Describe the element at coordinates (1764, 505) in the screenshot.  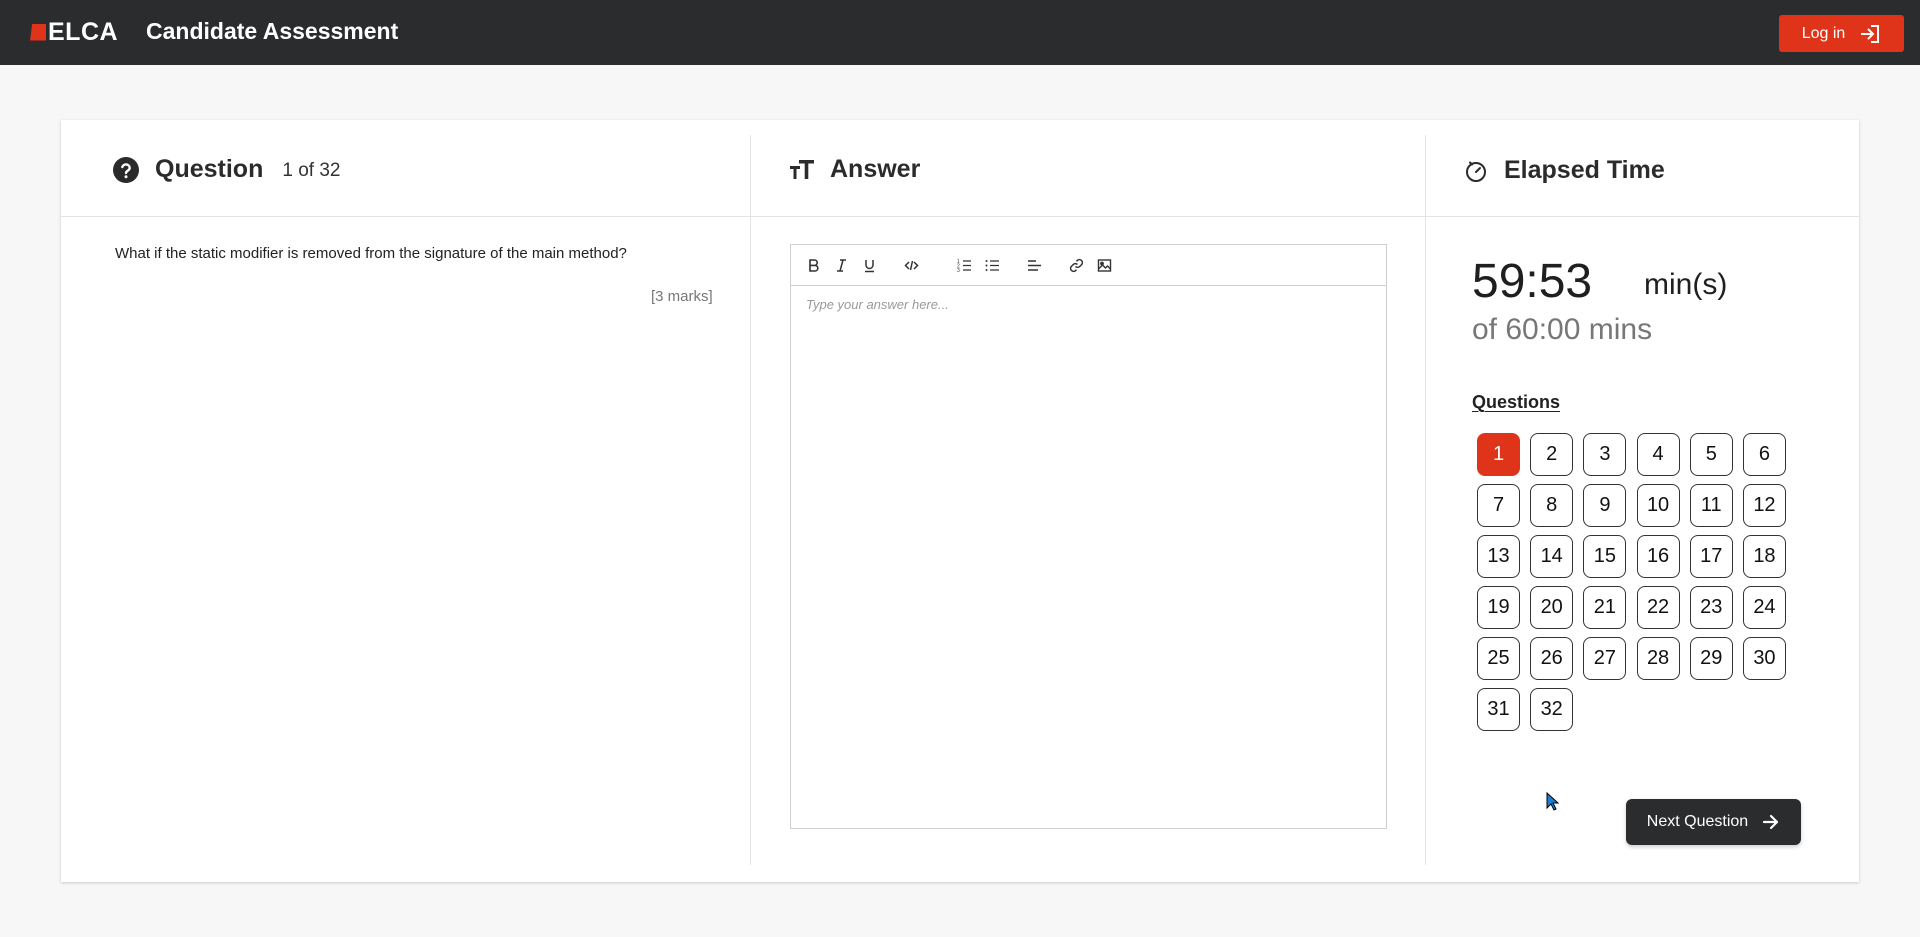
I see `question-nav-button-12: 12` at that location.